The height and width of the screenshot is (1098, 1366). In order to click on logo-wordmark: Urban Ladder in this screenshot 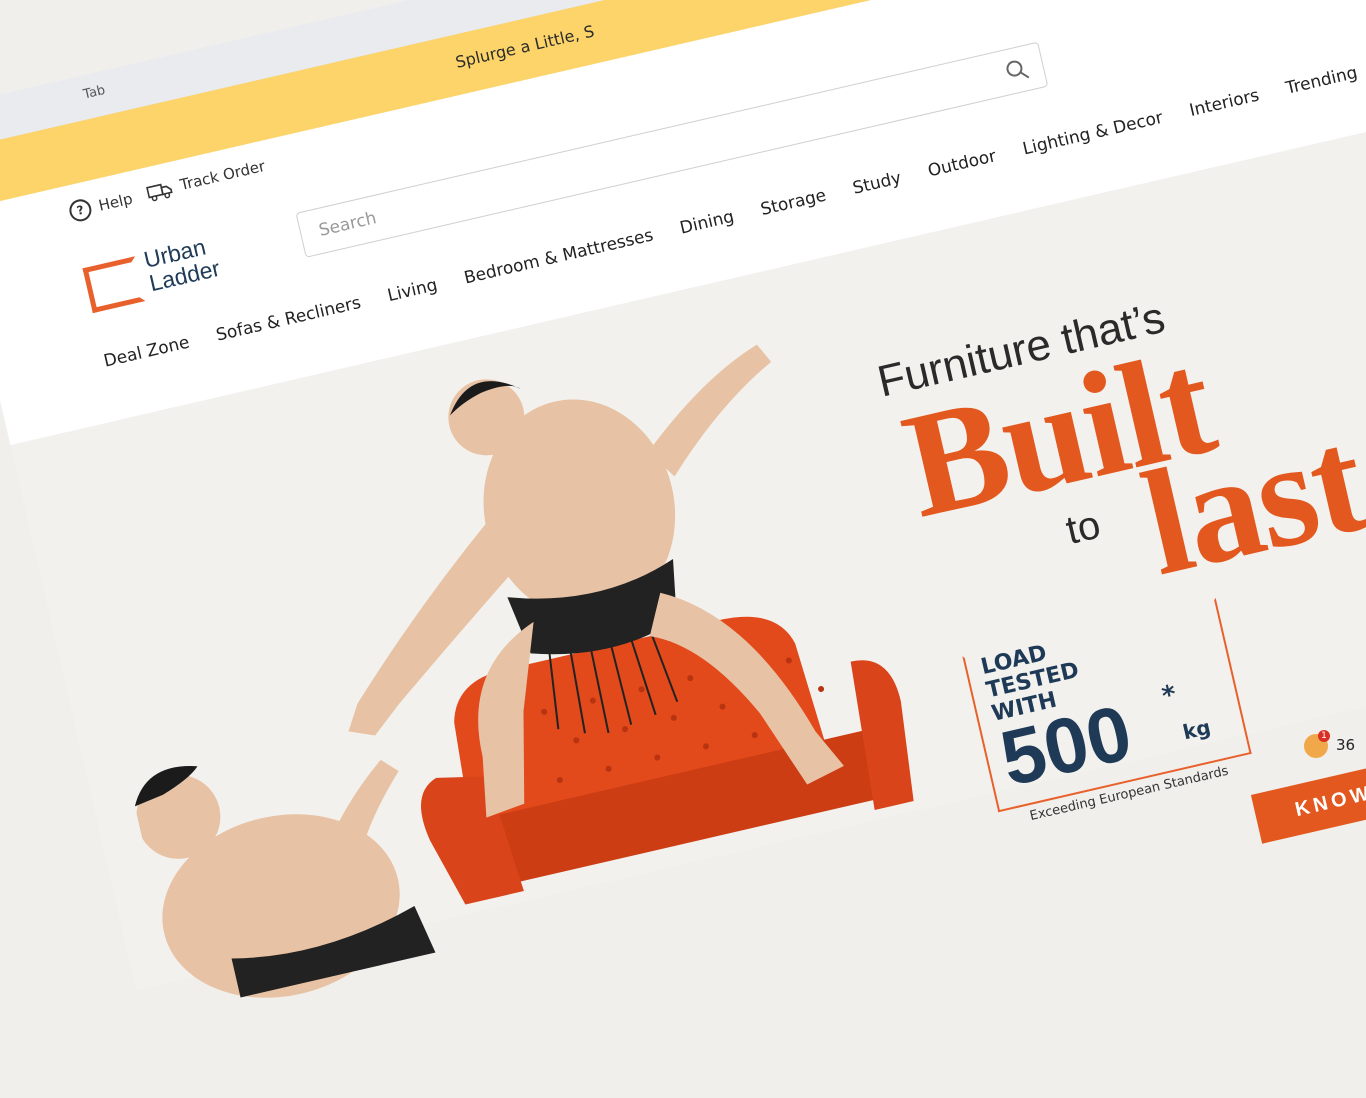, I will do `click(181, 264)`.